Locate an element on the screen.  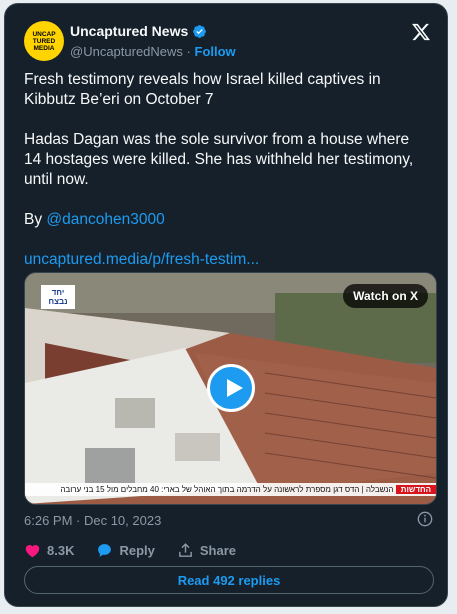
share-icon is located at coordinates (185, 550).